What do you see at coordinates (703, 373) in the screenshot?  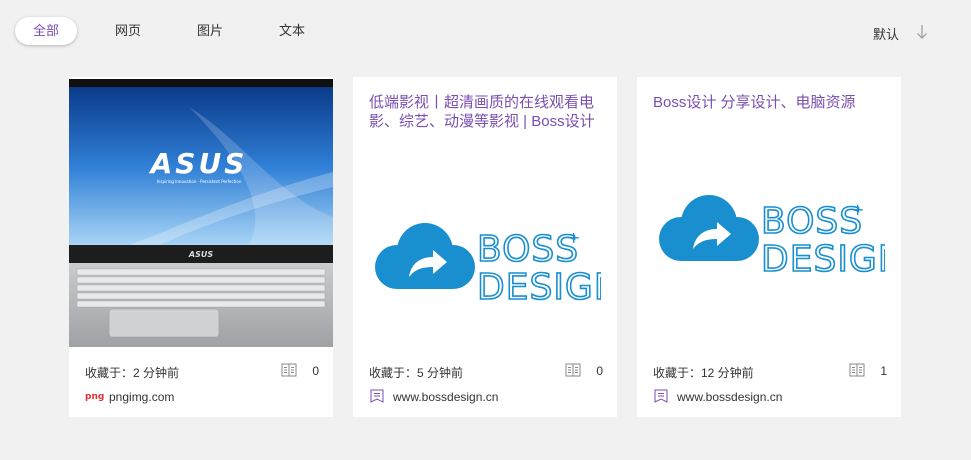 I see `saved-time: 收藏于：12 分钟前` at bounding box center [703, 373].